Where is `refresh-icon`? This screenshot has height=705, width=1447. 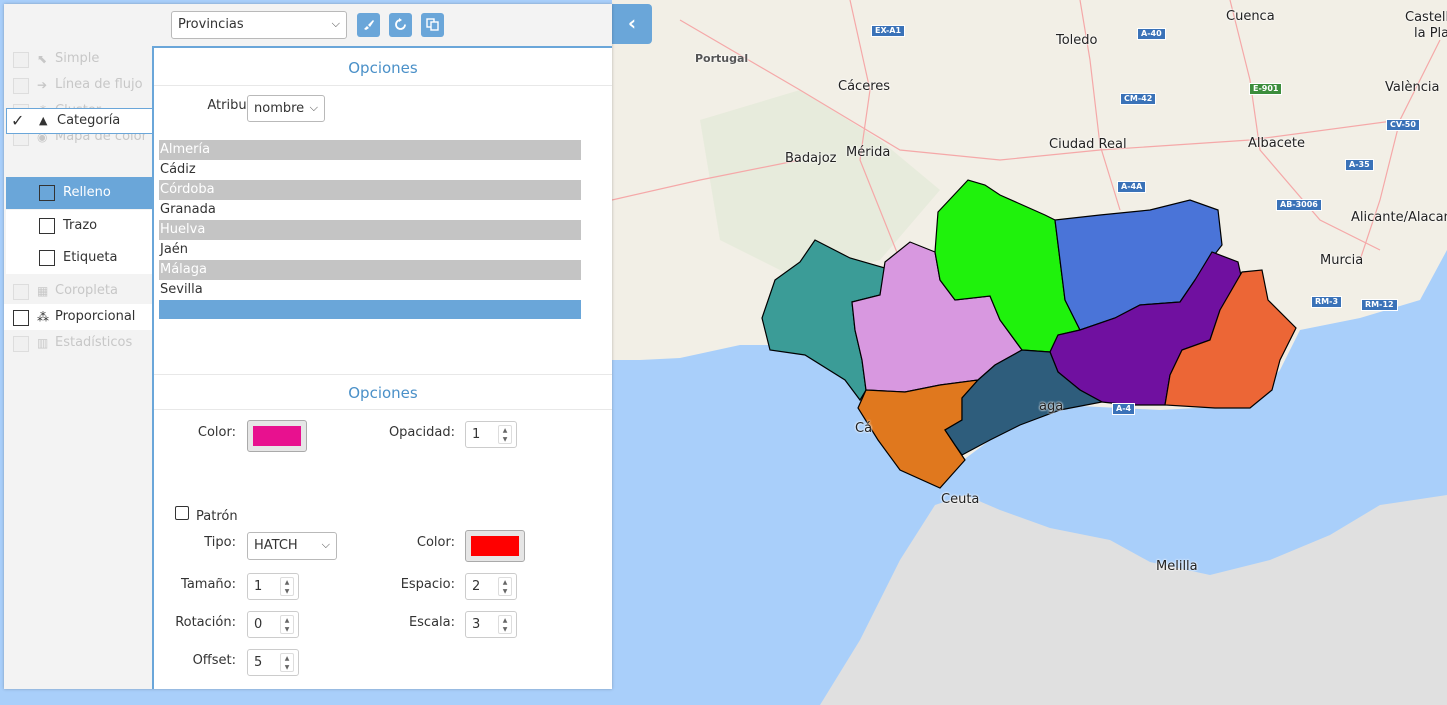 refresh-icon is located at coordinates (400, 24).